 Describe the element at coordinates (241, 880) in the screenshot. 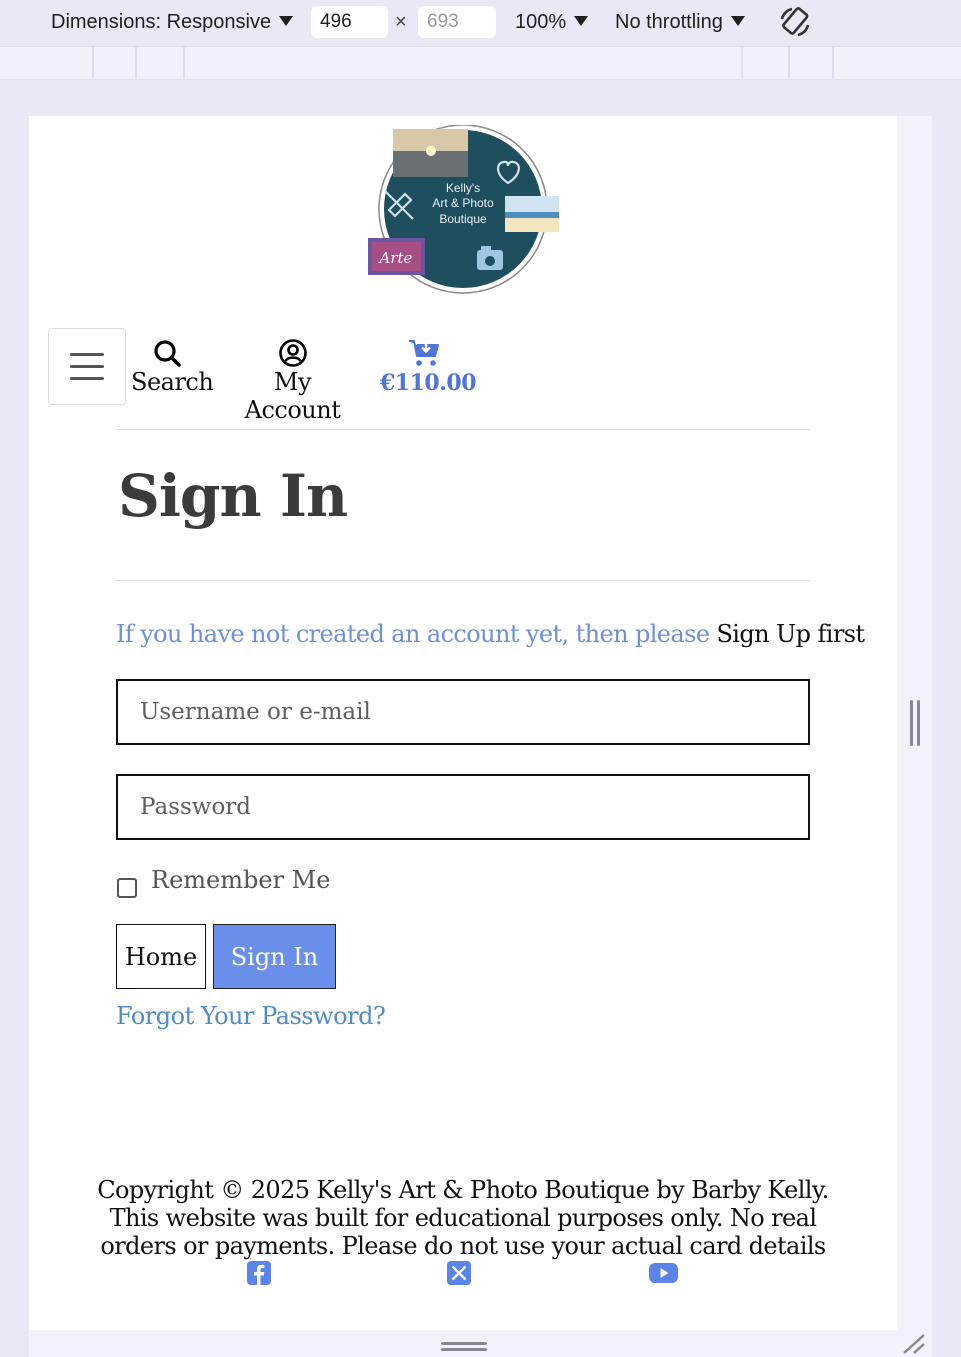

I see `remember-label: Remember Me` at that location.